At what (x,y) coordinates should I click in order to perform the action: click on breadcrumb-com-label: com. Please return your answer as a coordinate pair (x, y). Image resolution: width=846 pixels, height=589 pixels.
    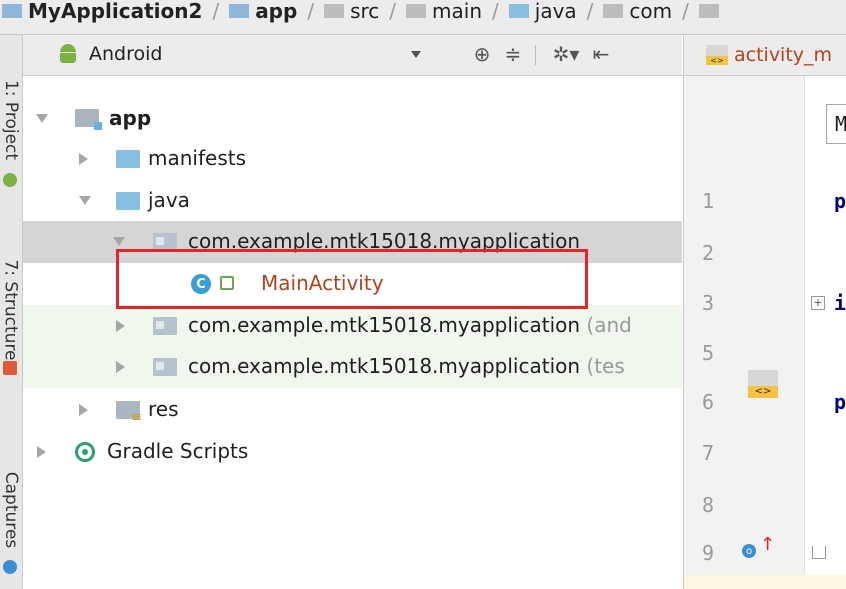
    Looking at the image, I should click on (651, 11).